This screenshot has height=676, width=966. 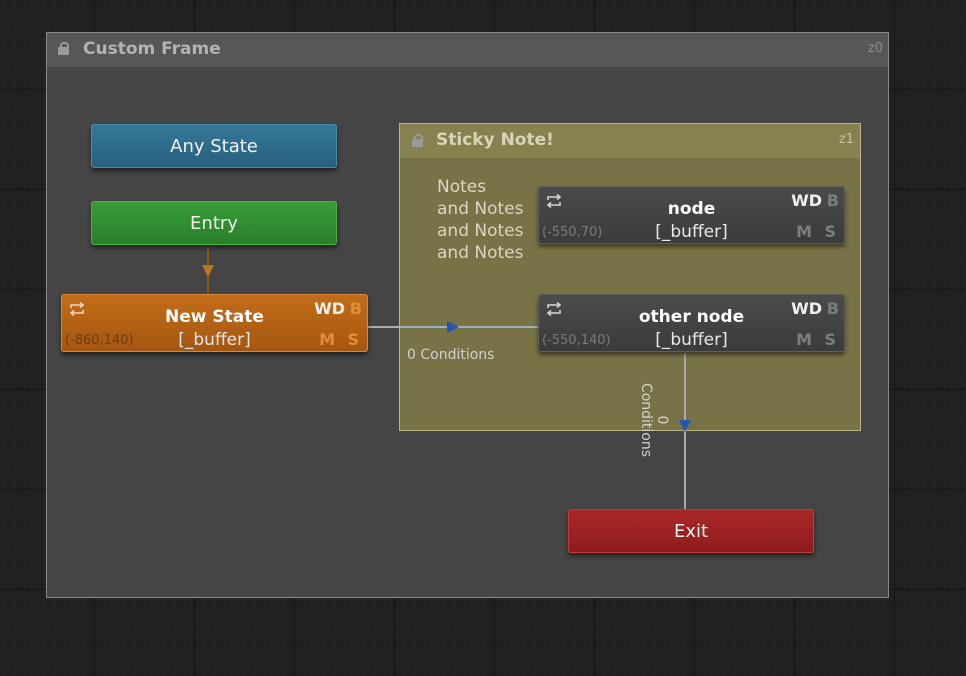 I want to click on any-state-node: Any State, so click(x=214, y=146).